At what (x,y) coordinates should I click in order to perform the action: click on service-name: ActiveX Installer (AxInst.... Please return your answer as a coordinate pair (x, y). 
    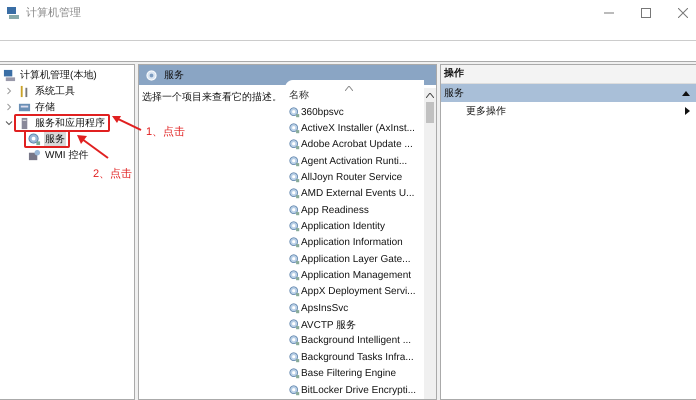
    Looking at the image, I should click on (358, 128).